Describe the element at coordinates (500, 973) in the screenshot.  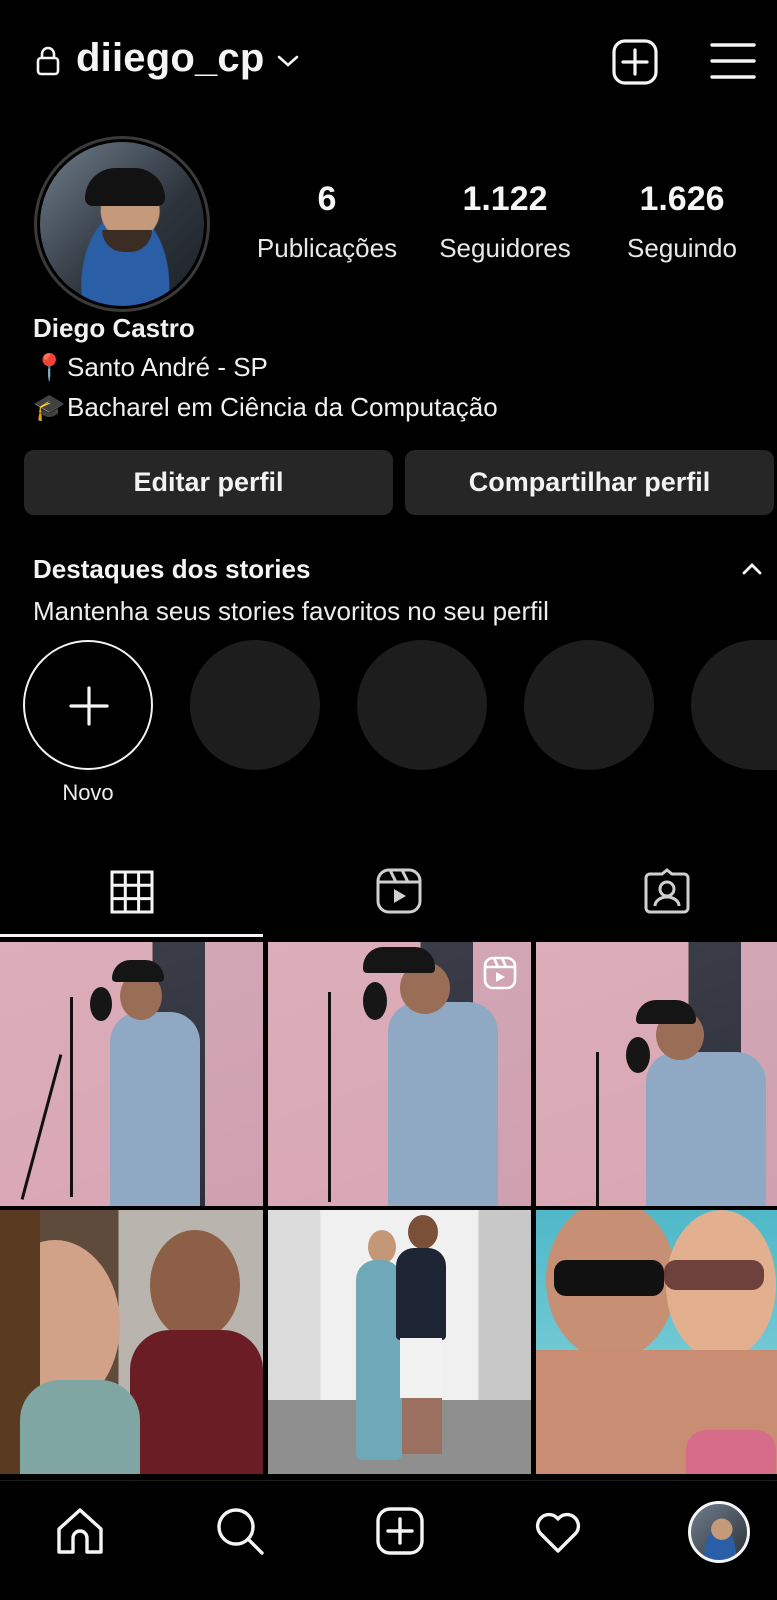
I see `reels-icon` at that location.